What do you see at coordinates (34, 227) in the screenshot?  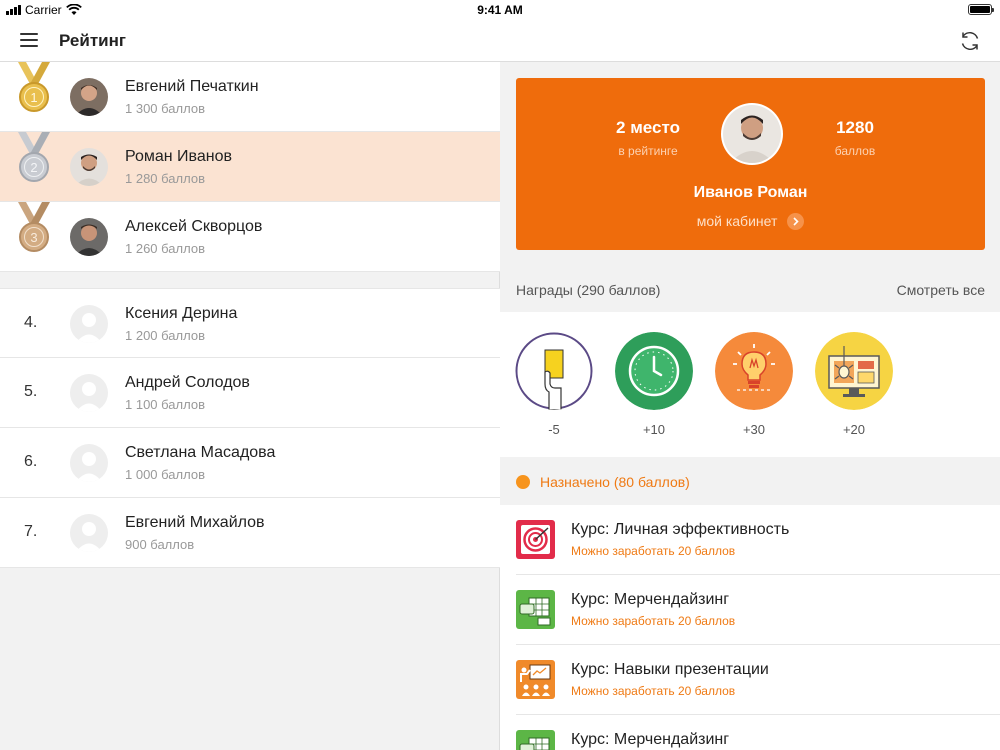 I see `bronze-medal-icon: 3` at bounding box center [34, 227].